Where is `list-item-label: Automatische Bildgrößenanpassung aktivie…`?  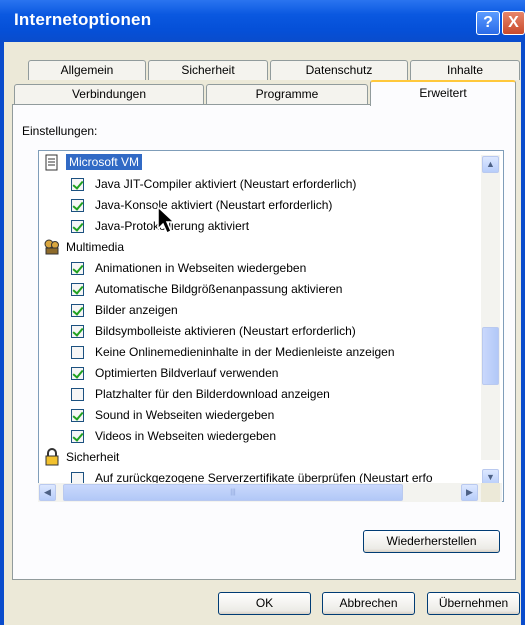
list-item-label: Automatische Bildgrößenanpassung aktivie… is located at coordinates (219, 289).